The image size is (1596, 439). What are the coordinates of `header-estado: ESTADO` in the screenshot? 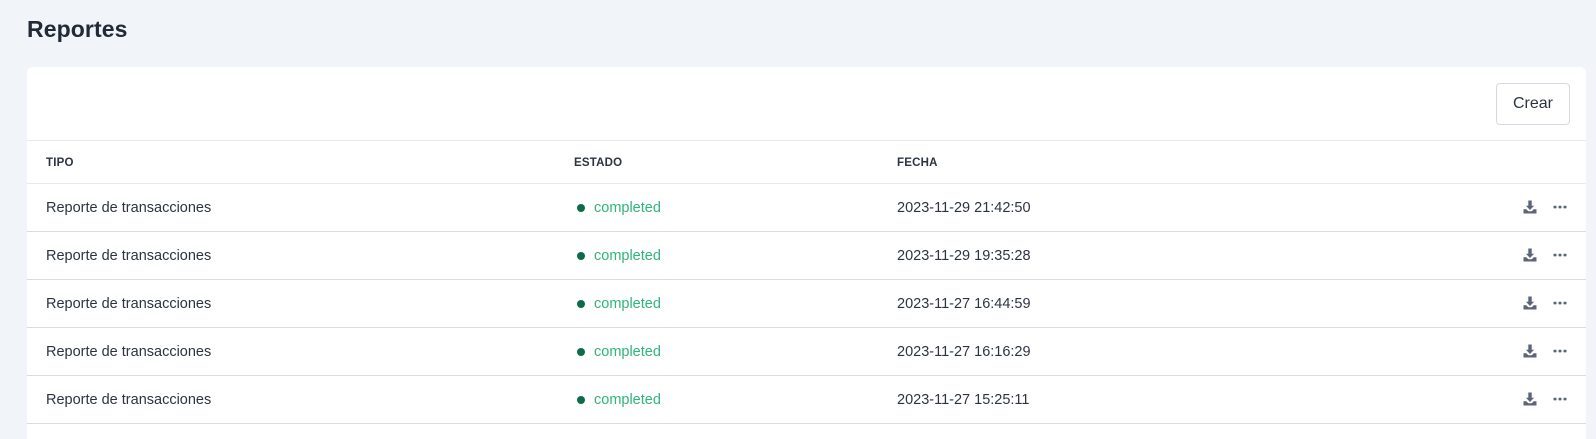 It's located at (598, 163).